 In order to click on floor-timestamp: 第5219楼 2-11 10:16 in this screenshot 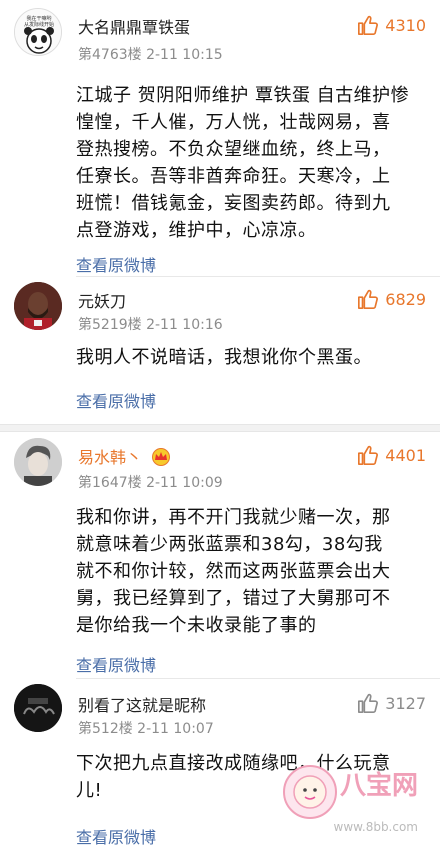, I will do `click(150, 325)`.